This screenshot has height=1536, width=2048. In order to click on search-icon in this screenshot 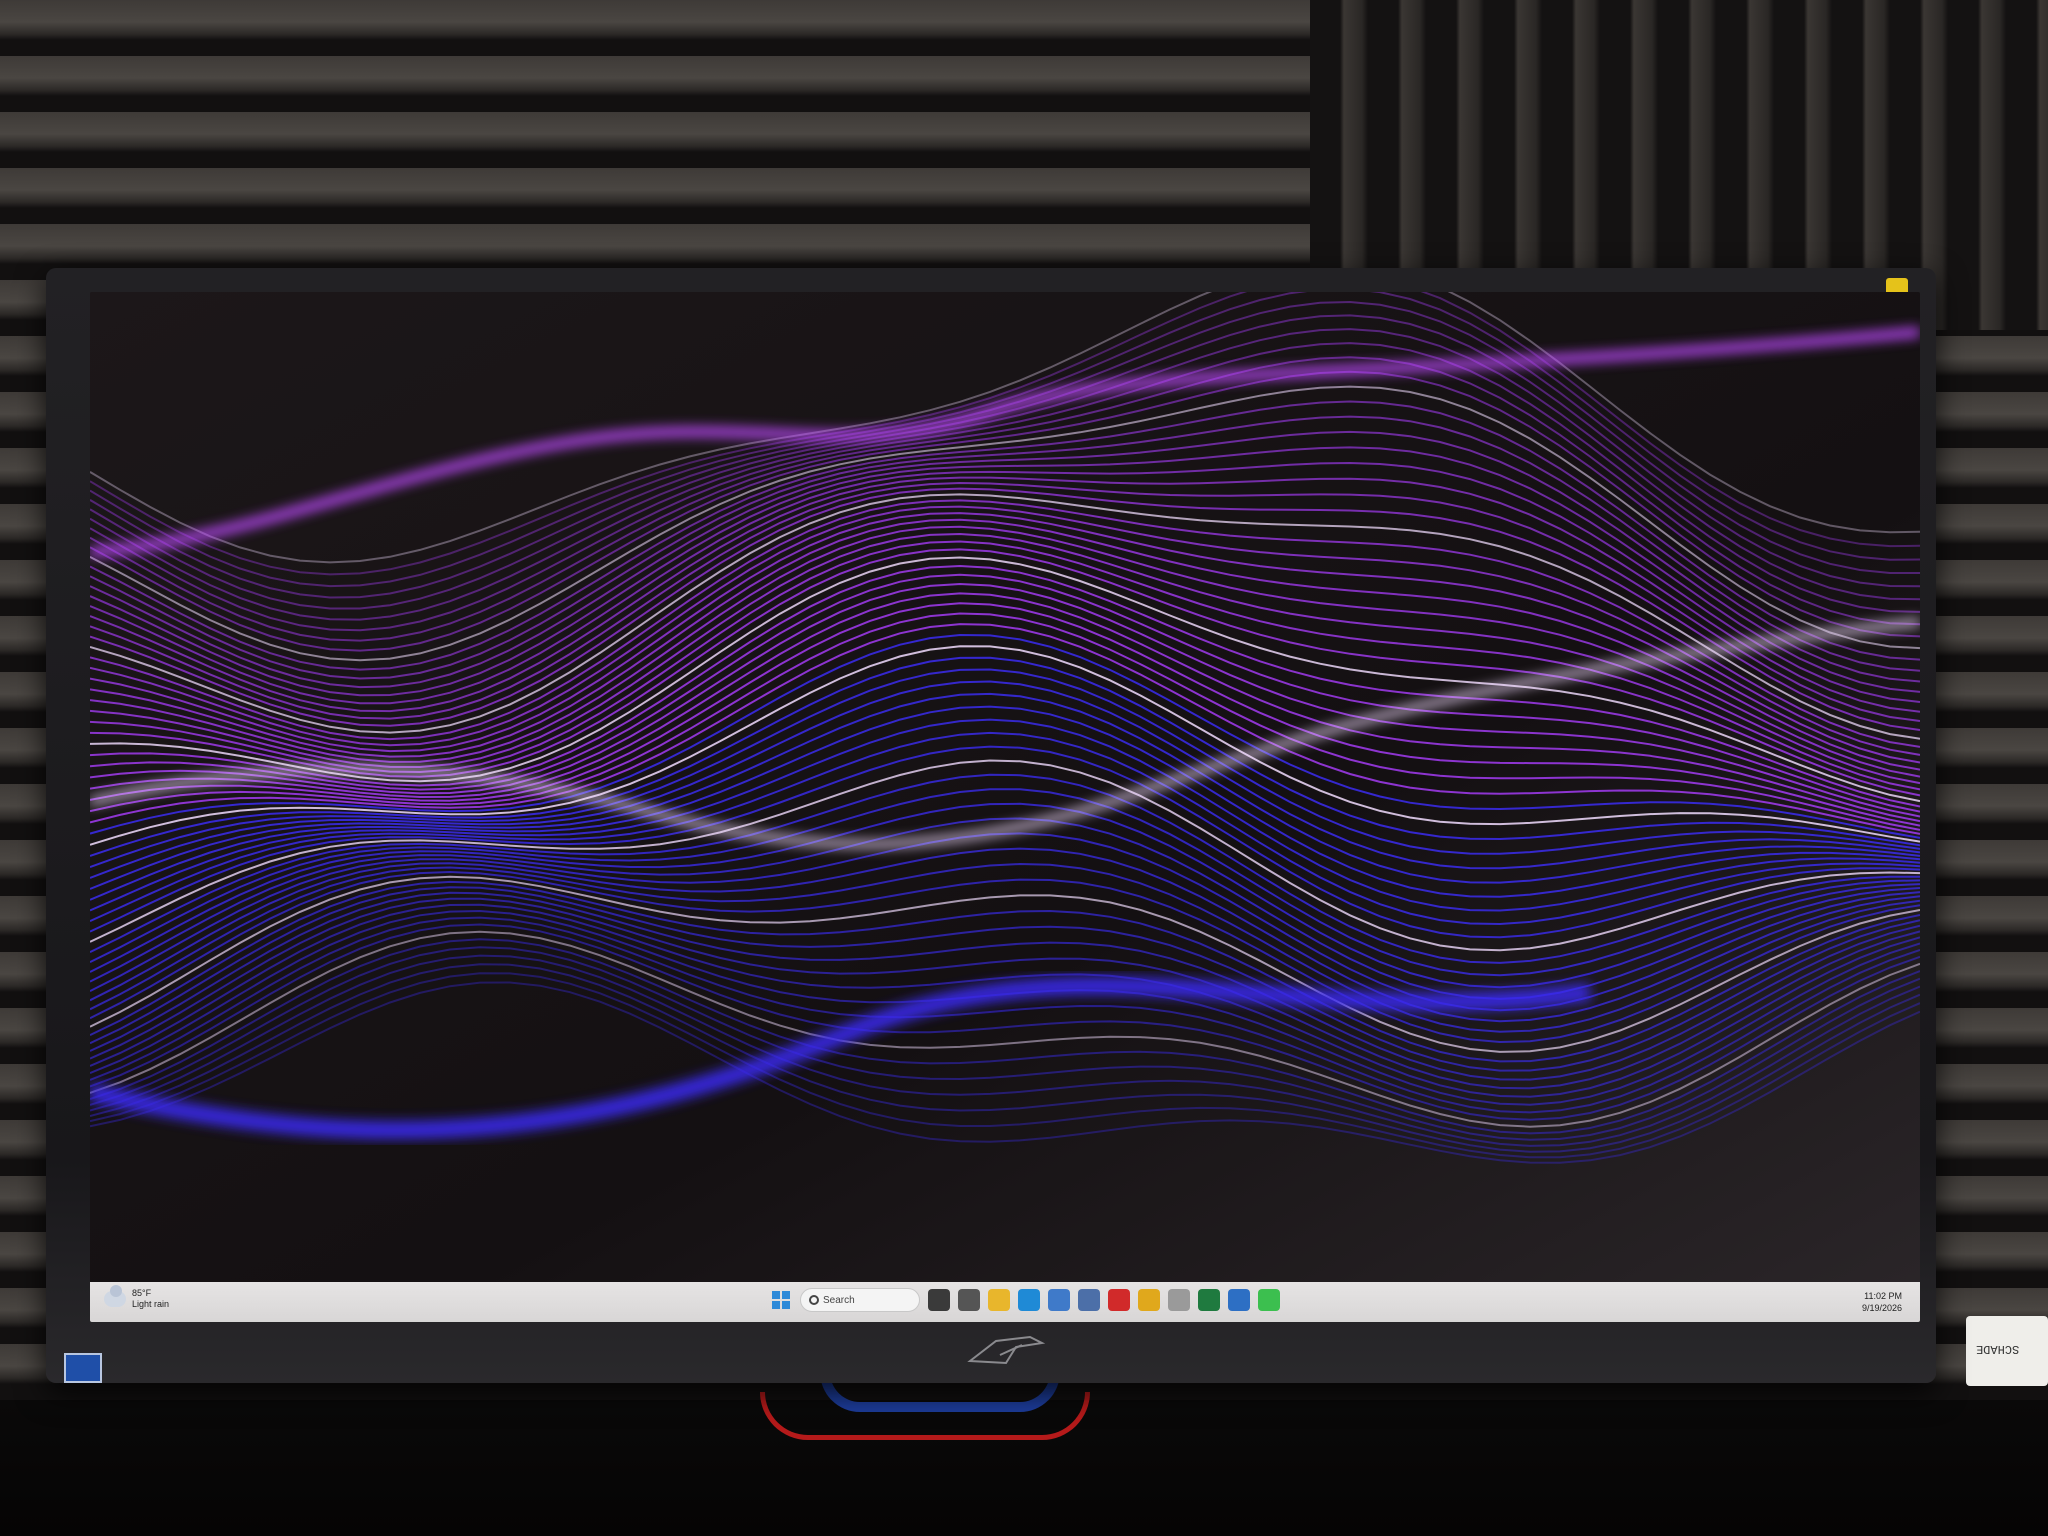, I will do `click(814, 1300)`.